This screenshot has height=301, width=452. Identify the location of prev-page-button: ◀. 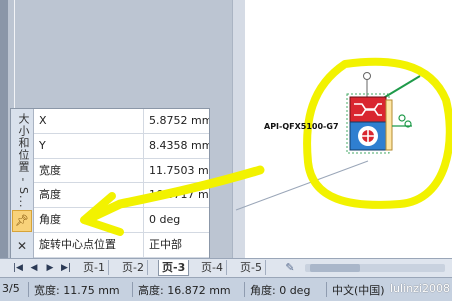
(34, 268).